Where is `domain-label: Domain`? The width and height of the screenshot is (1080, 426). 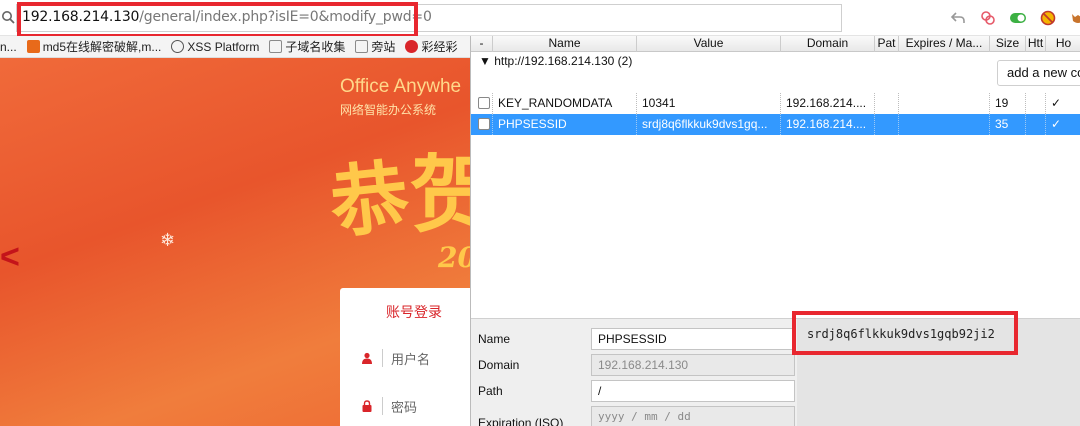 domain-label: Domain is located at coordinates (499, 365).